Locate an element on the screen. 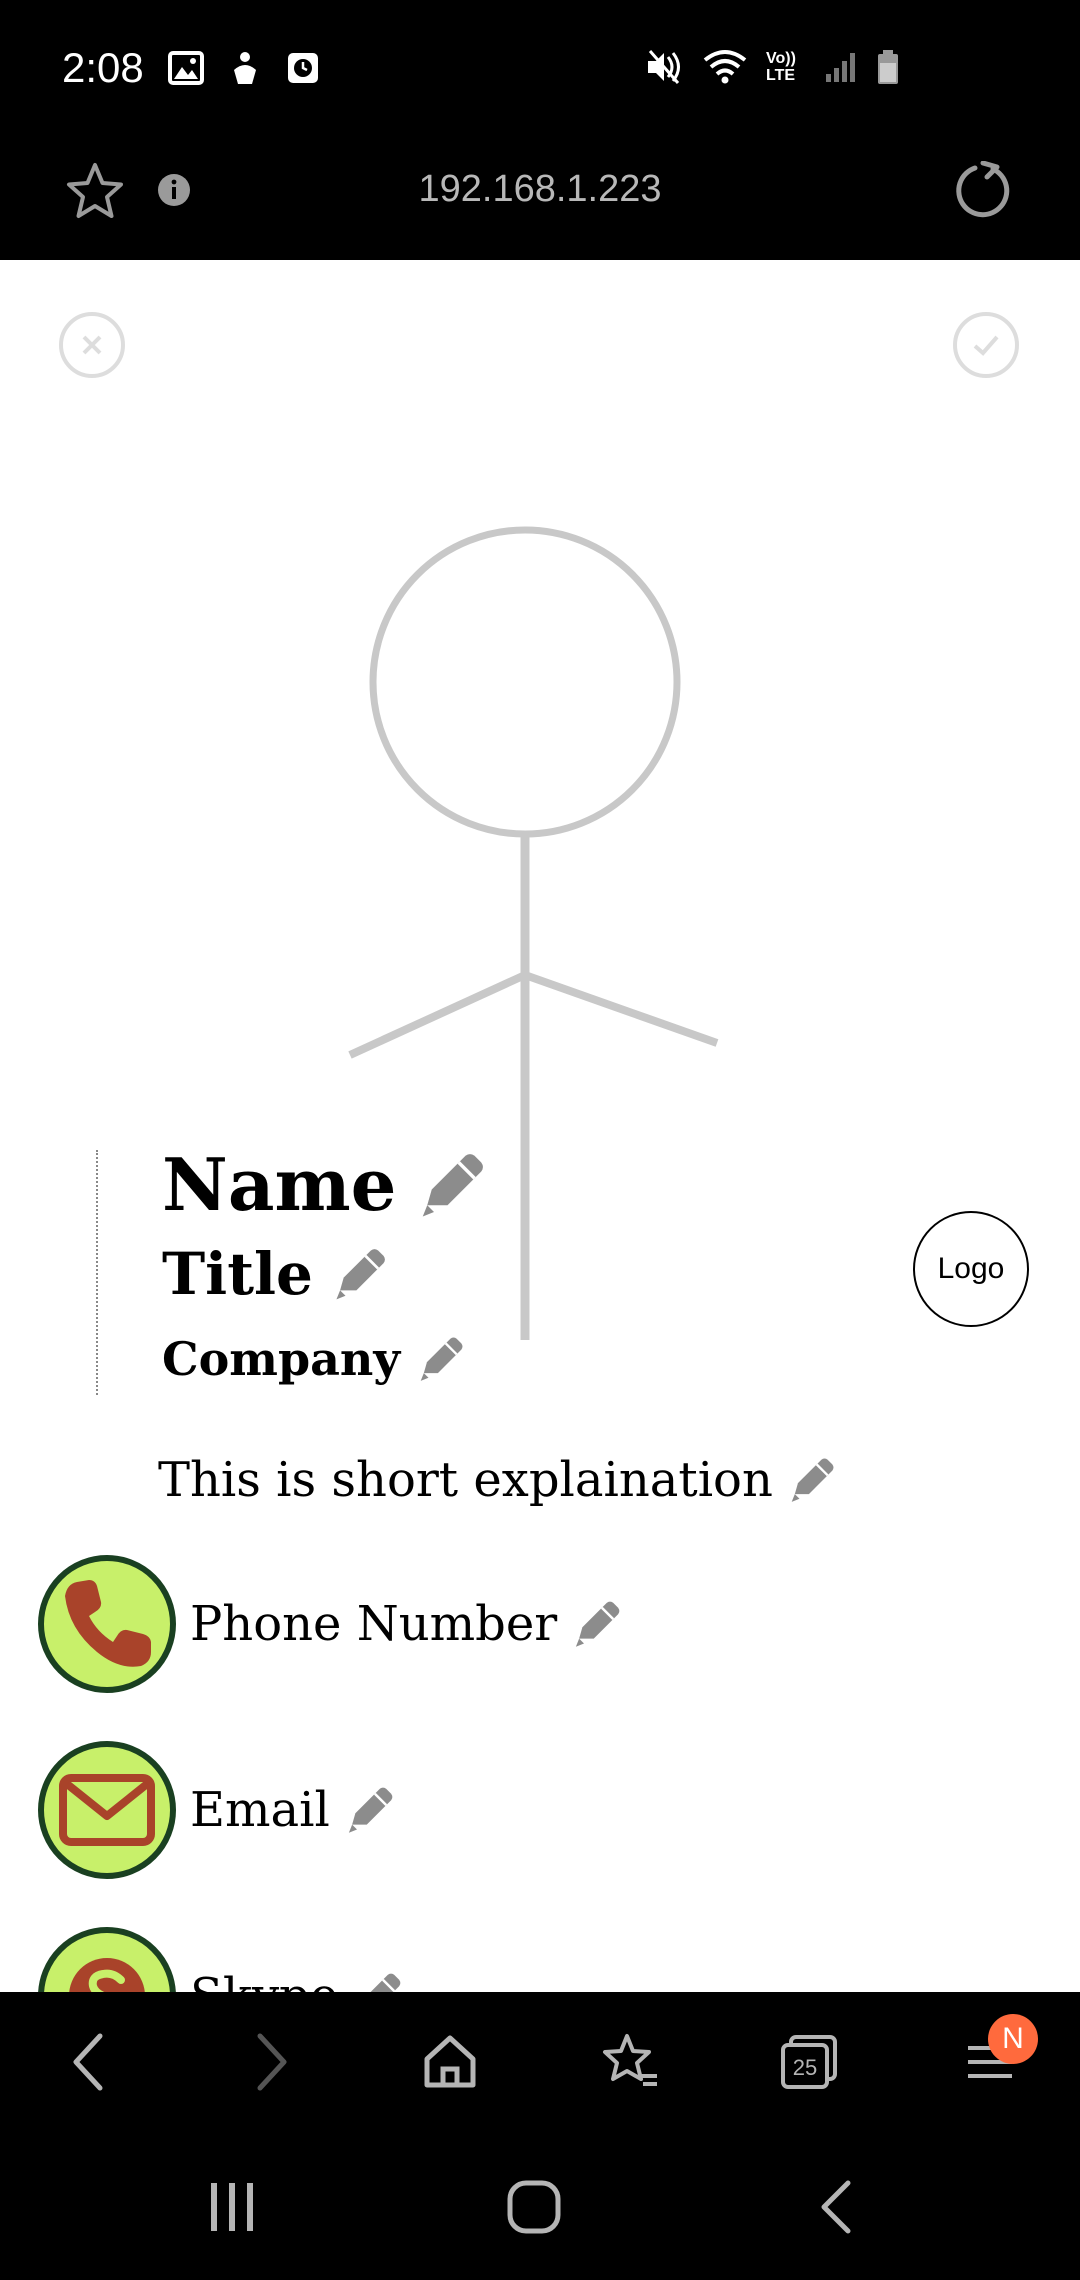 The height and width of the screenshot is (2280, 1080). bookmarks-button is located at coordinates (630, 2062).